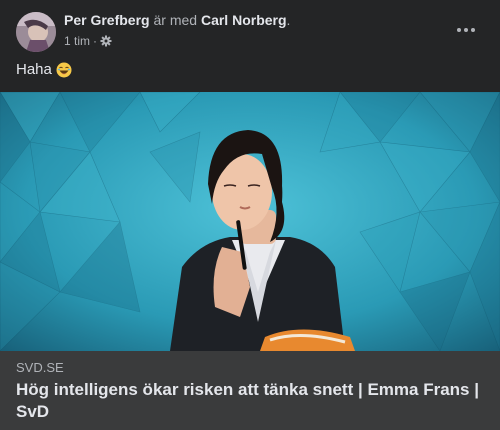  I want to click on author-line-period: ., so click(288, 20).